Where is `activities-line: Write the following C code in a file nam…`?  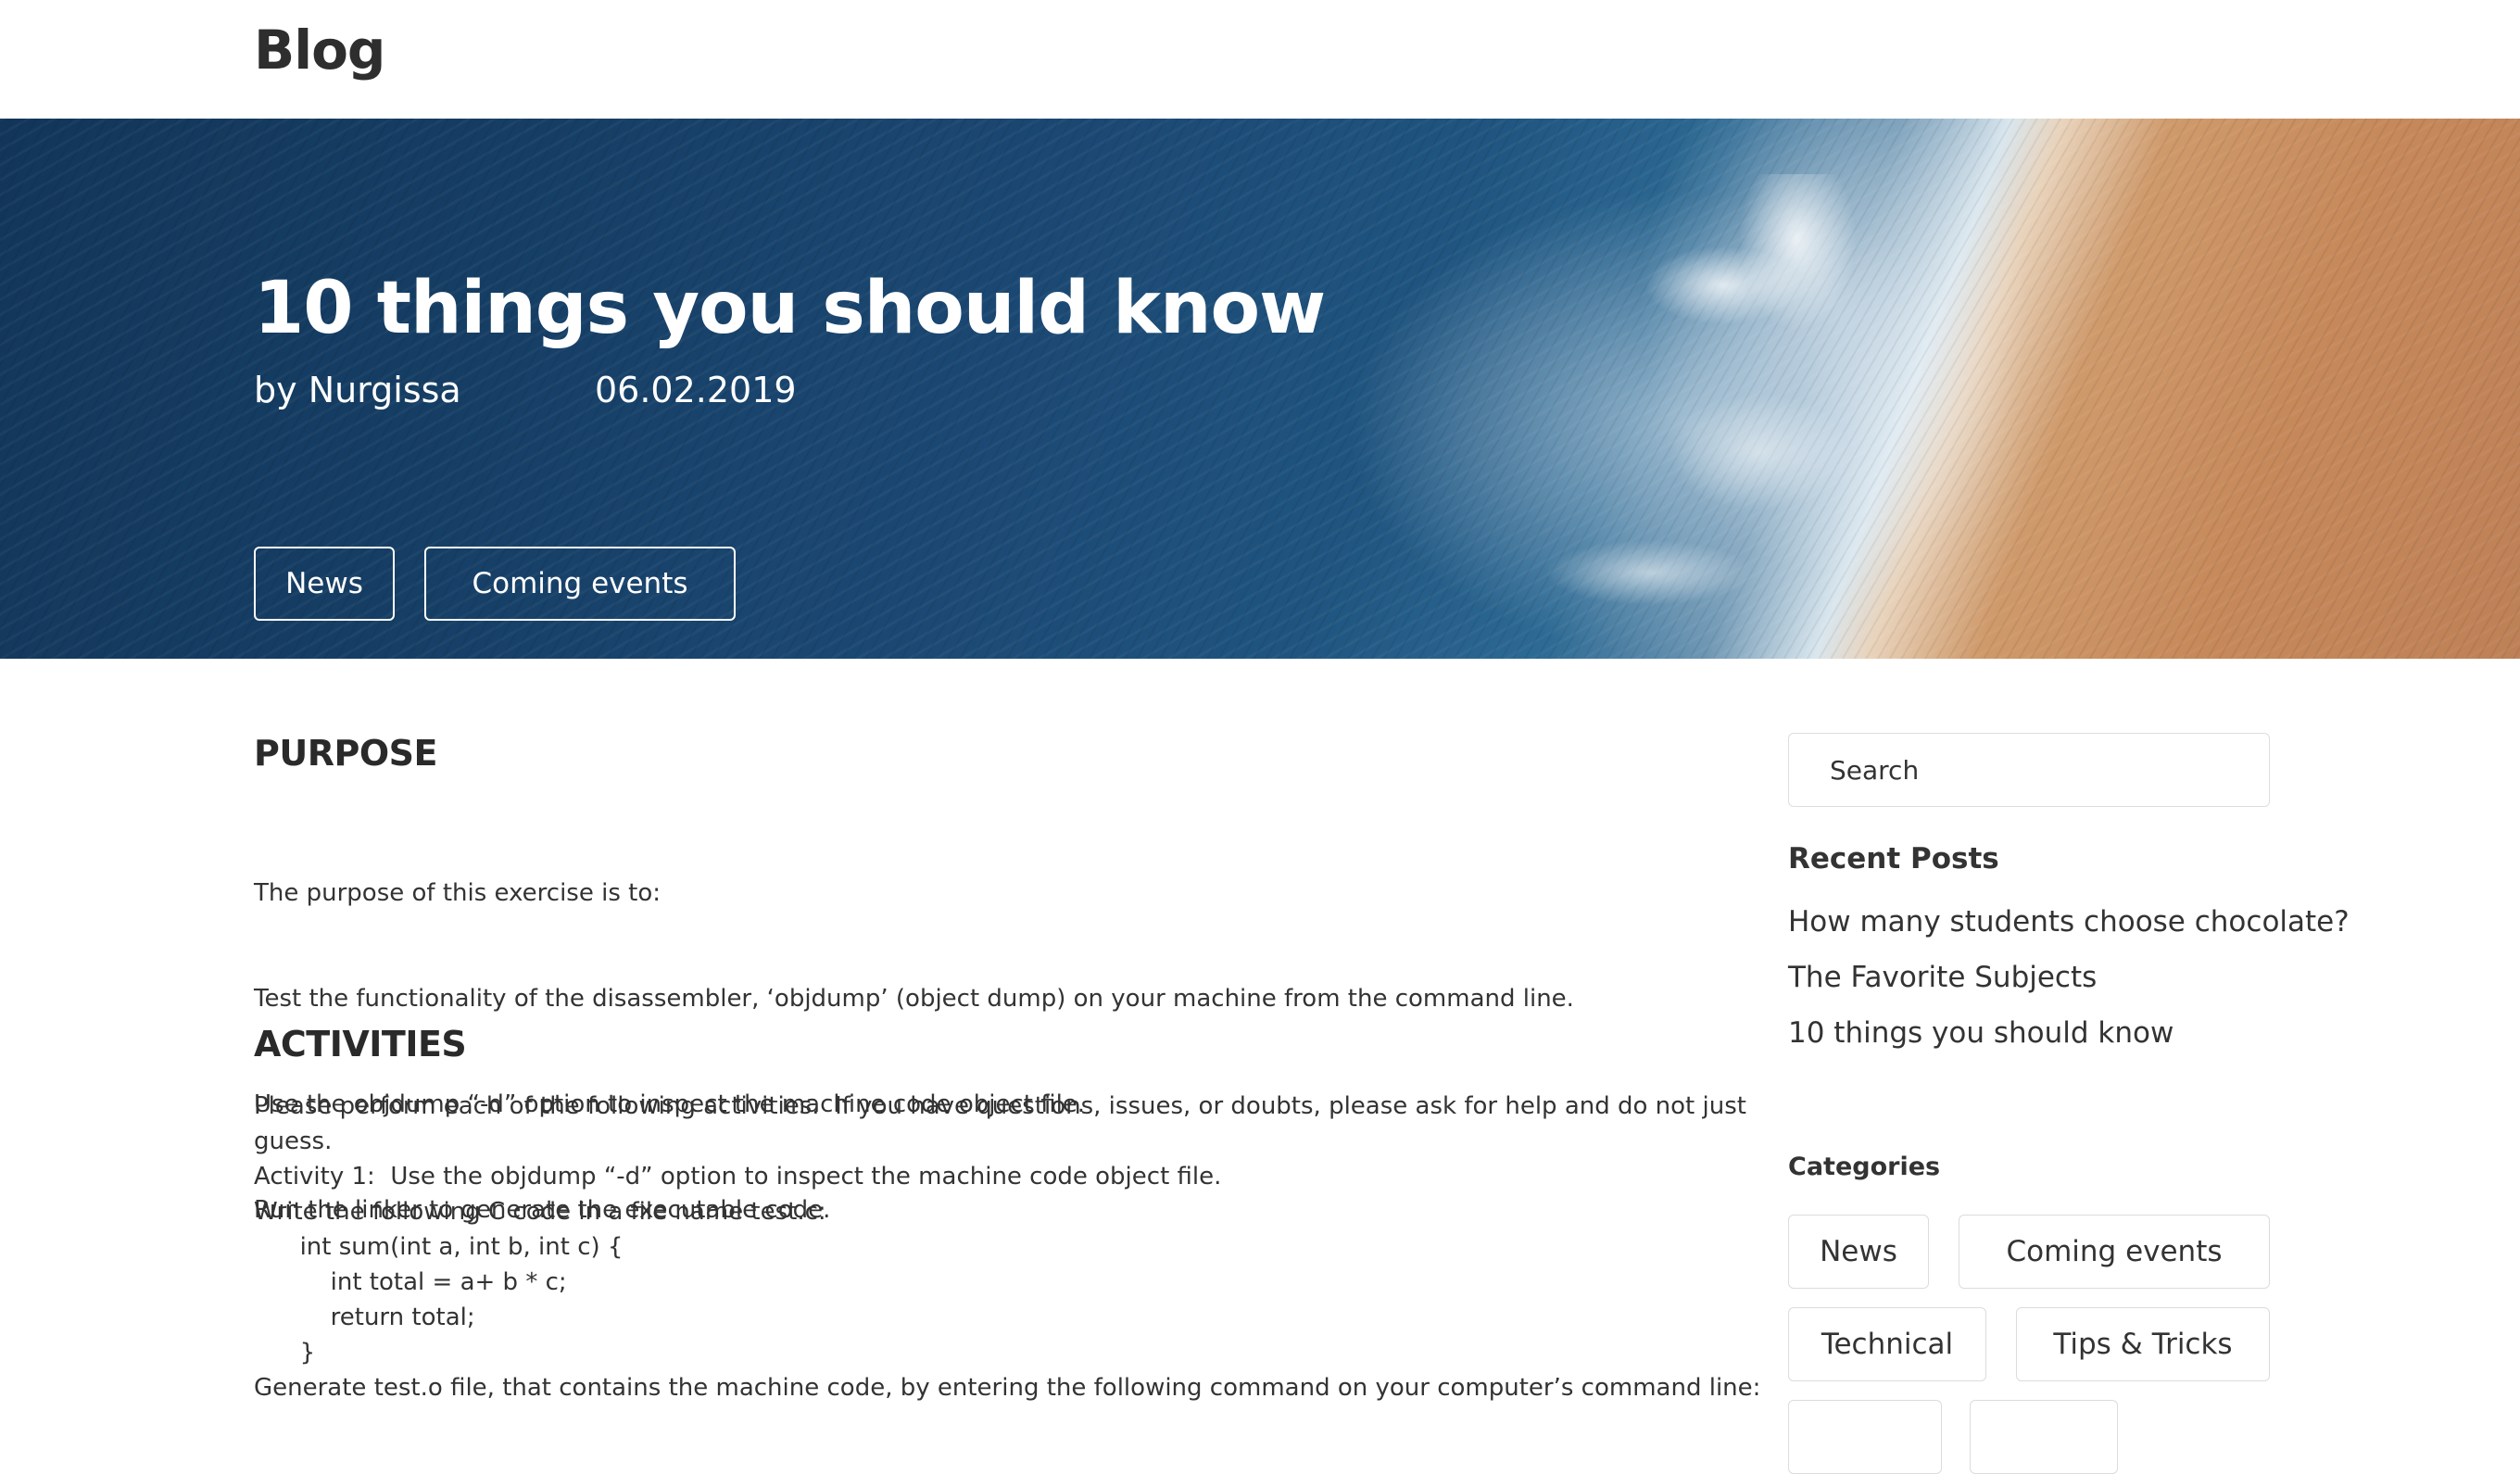
activities-line: Write the following C code in a file nam… is located at coordinates (540, 1212).